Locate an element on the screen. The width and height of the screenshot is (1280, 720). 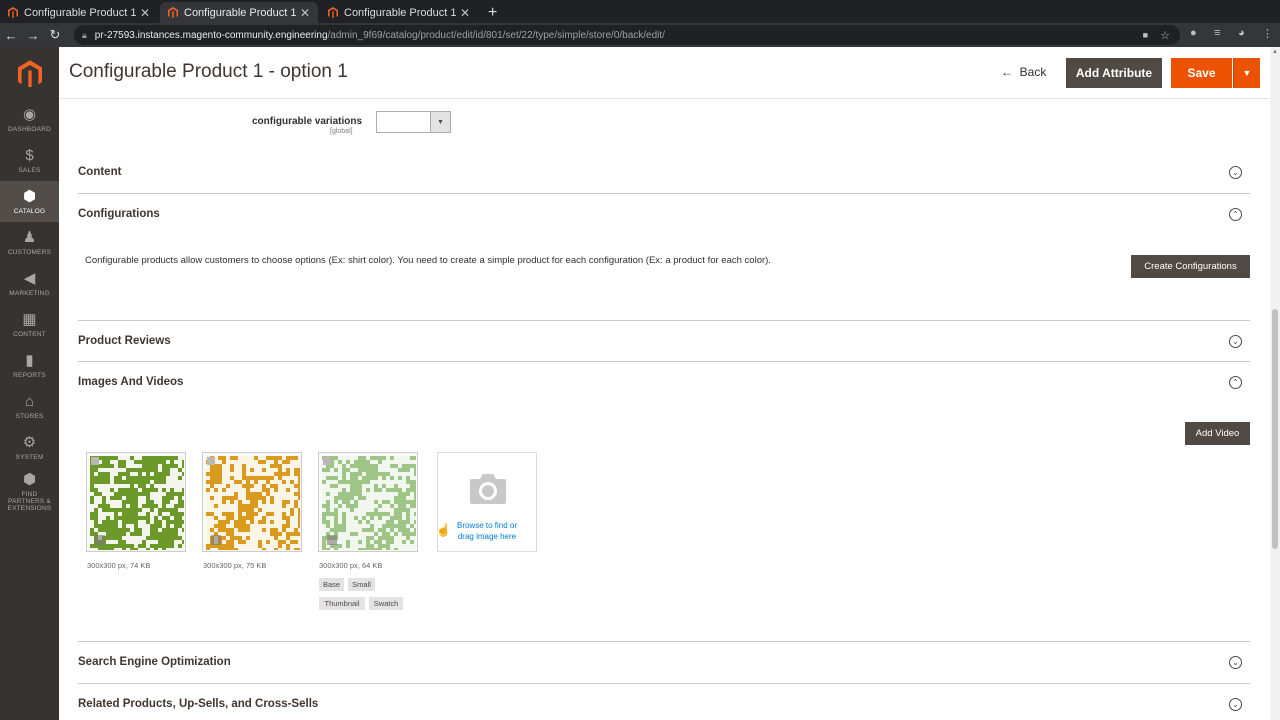
sidebar-item-label: CONTENT is located at coordinates (29, 334).